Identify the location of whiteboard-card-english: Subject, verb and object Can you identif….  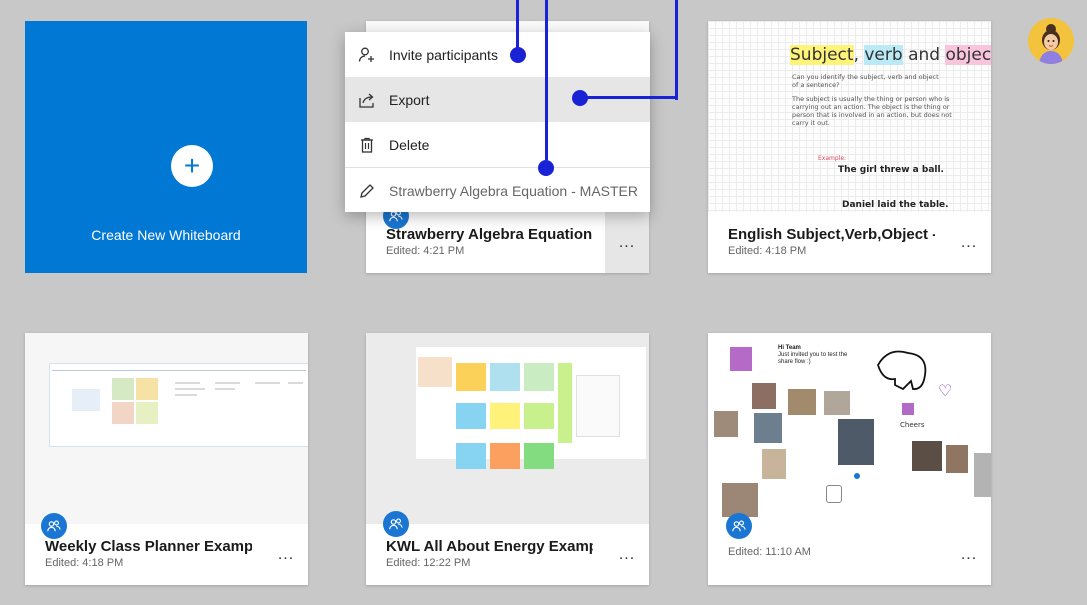
(849, 147).